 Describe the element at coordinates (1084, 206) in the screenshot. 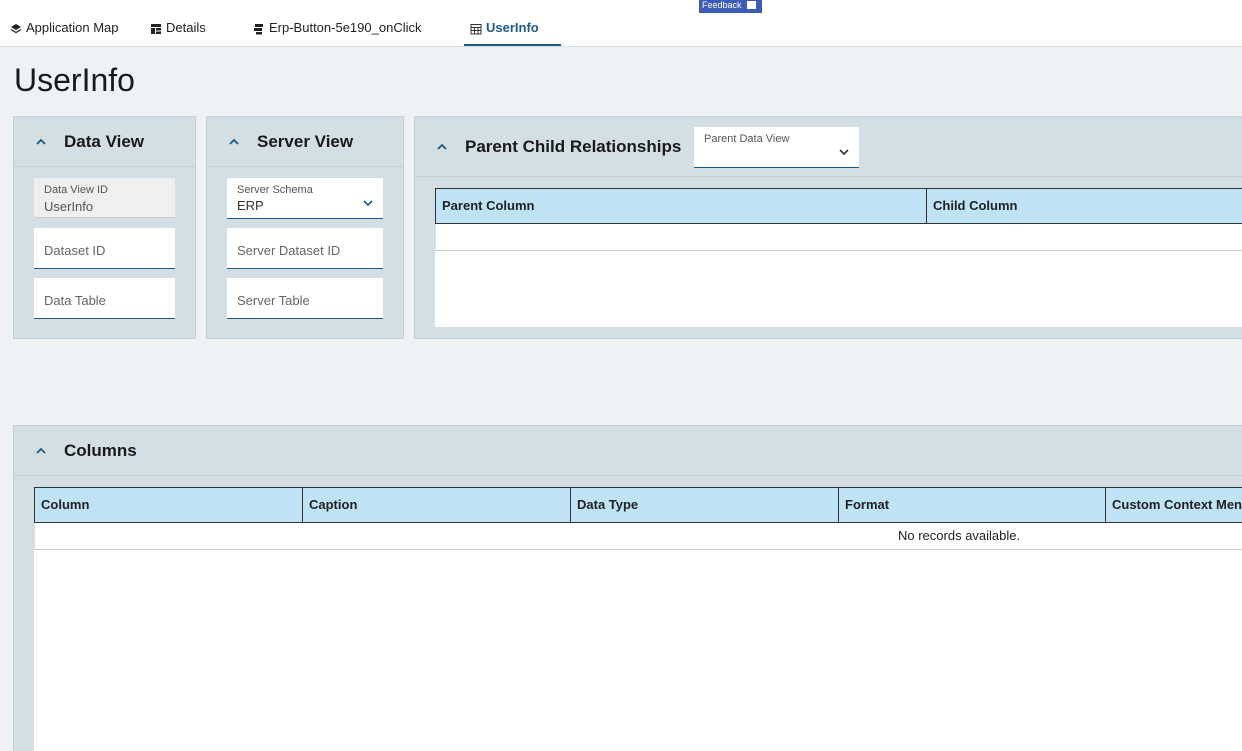

I see `column-header-child: Child Column` at that location.